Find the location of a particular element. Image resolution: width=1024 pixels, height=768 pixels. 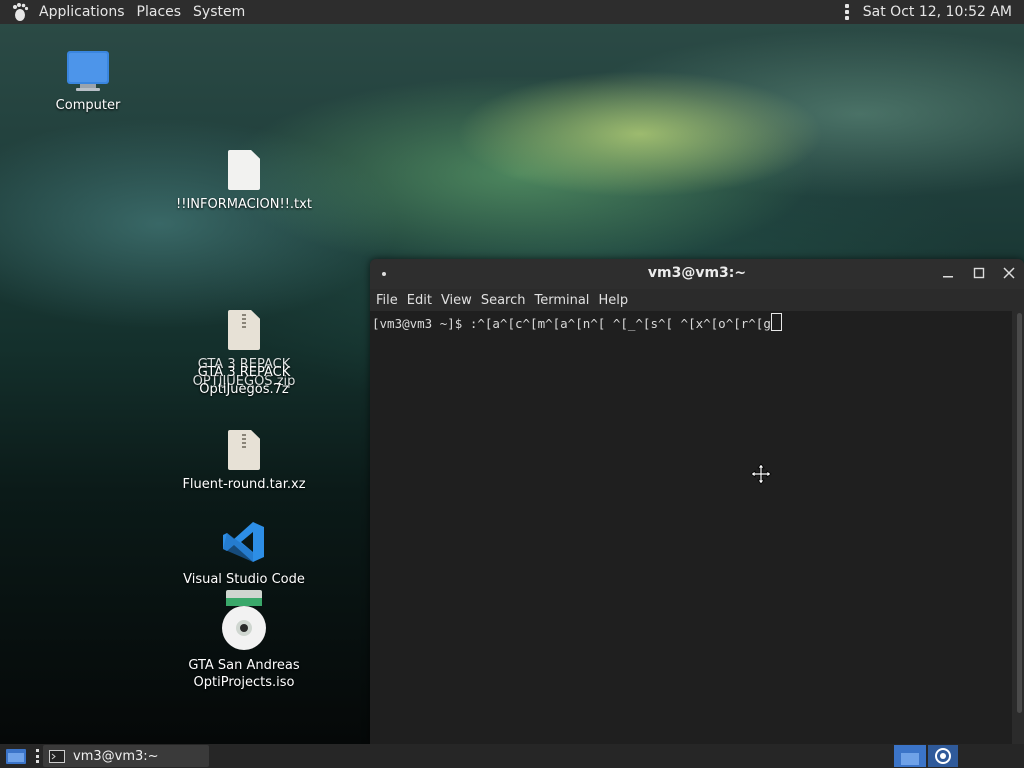

desktop-icon-fluent-round: Fluent-round.tar.xz is located at coordinates (244, 461).